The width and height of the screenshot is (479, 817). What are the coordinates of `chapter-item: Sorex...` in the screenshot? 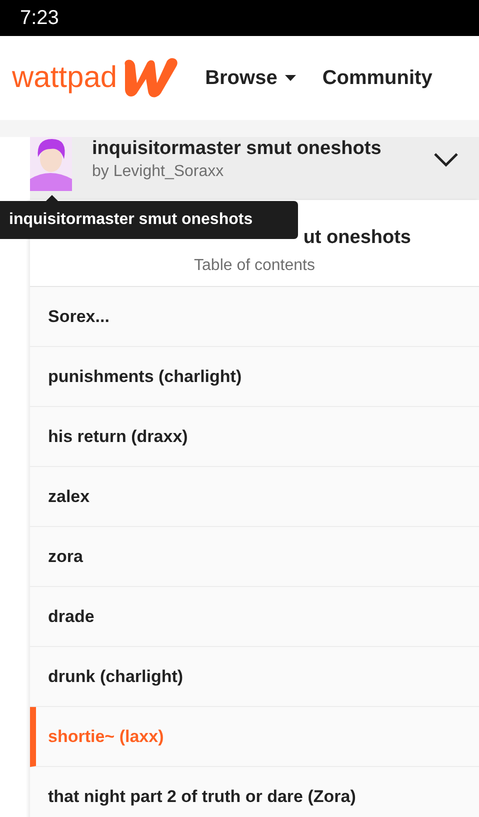 It's located at (254, 317).